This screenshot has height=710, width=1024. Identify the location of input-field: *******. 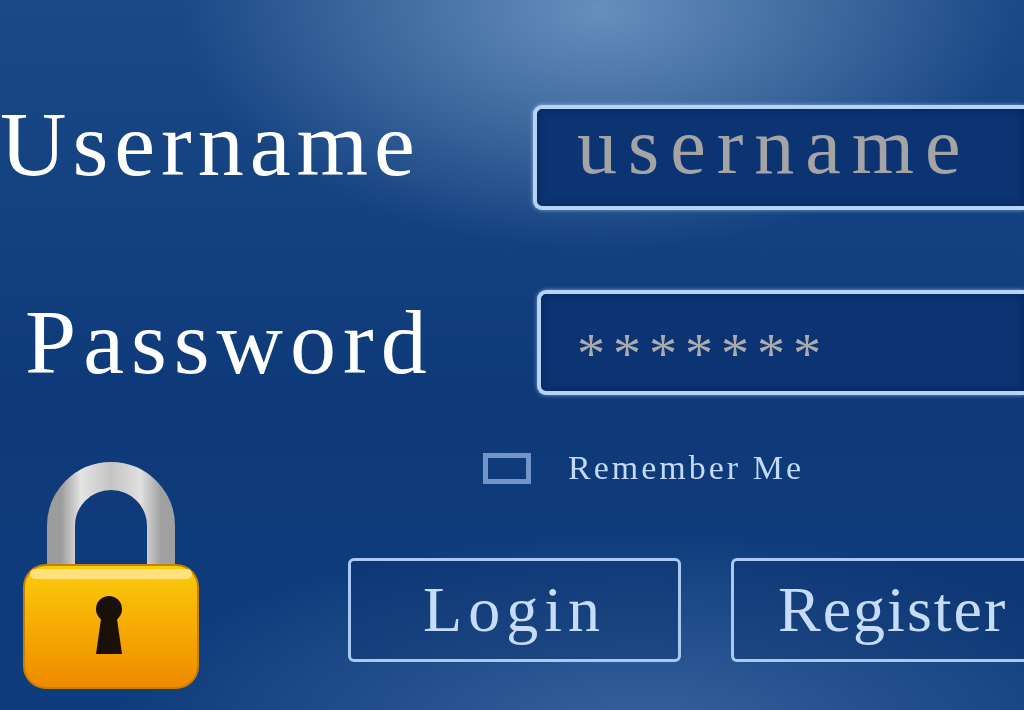
(780, 342).